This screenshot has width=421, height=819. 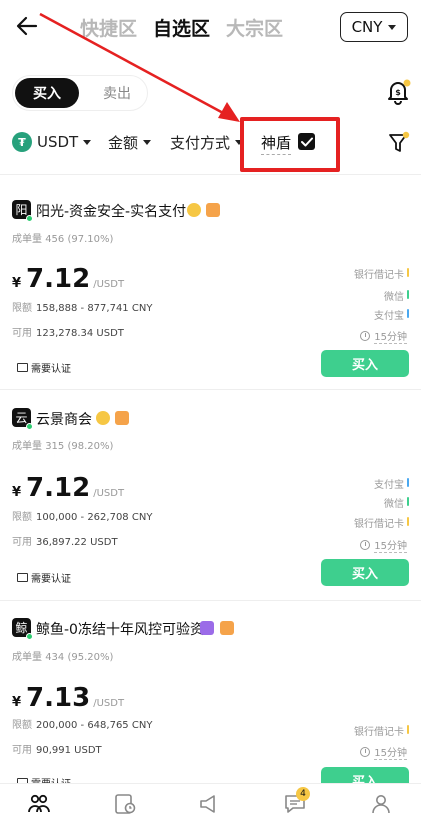 I want to click on available-value: 36,897.22 USDT, so click(x=77, y=542).